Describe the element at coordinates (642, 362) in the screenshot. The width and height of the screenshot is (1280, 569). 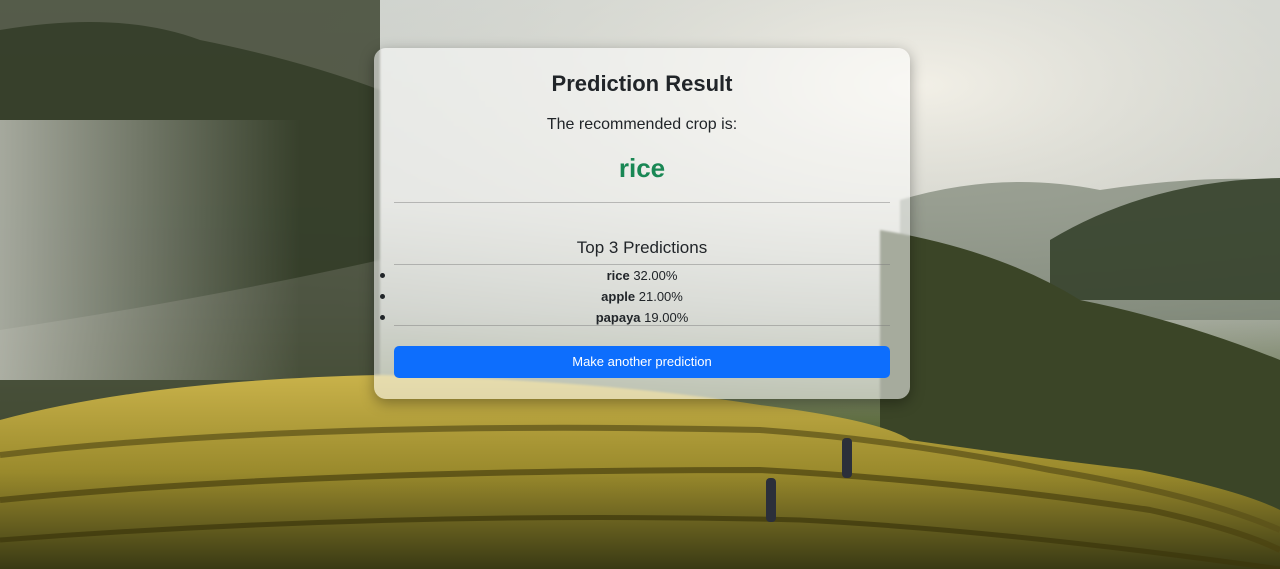
I see `make-another-prediction-button: Make another prediction` at that location.